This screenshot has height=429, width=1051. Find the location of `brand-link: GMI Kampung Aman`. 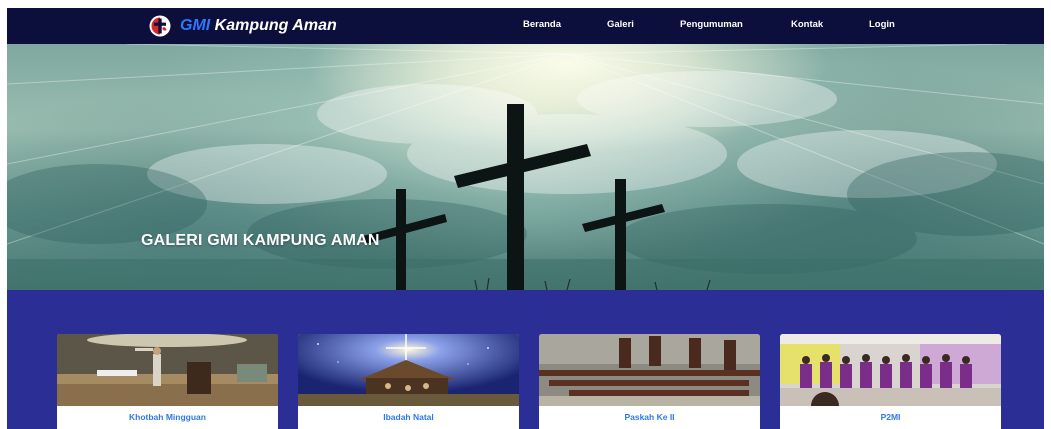

brand-link: GMI Kampung Aman is located at coordinates (243, 26).